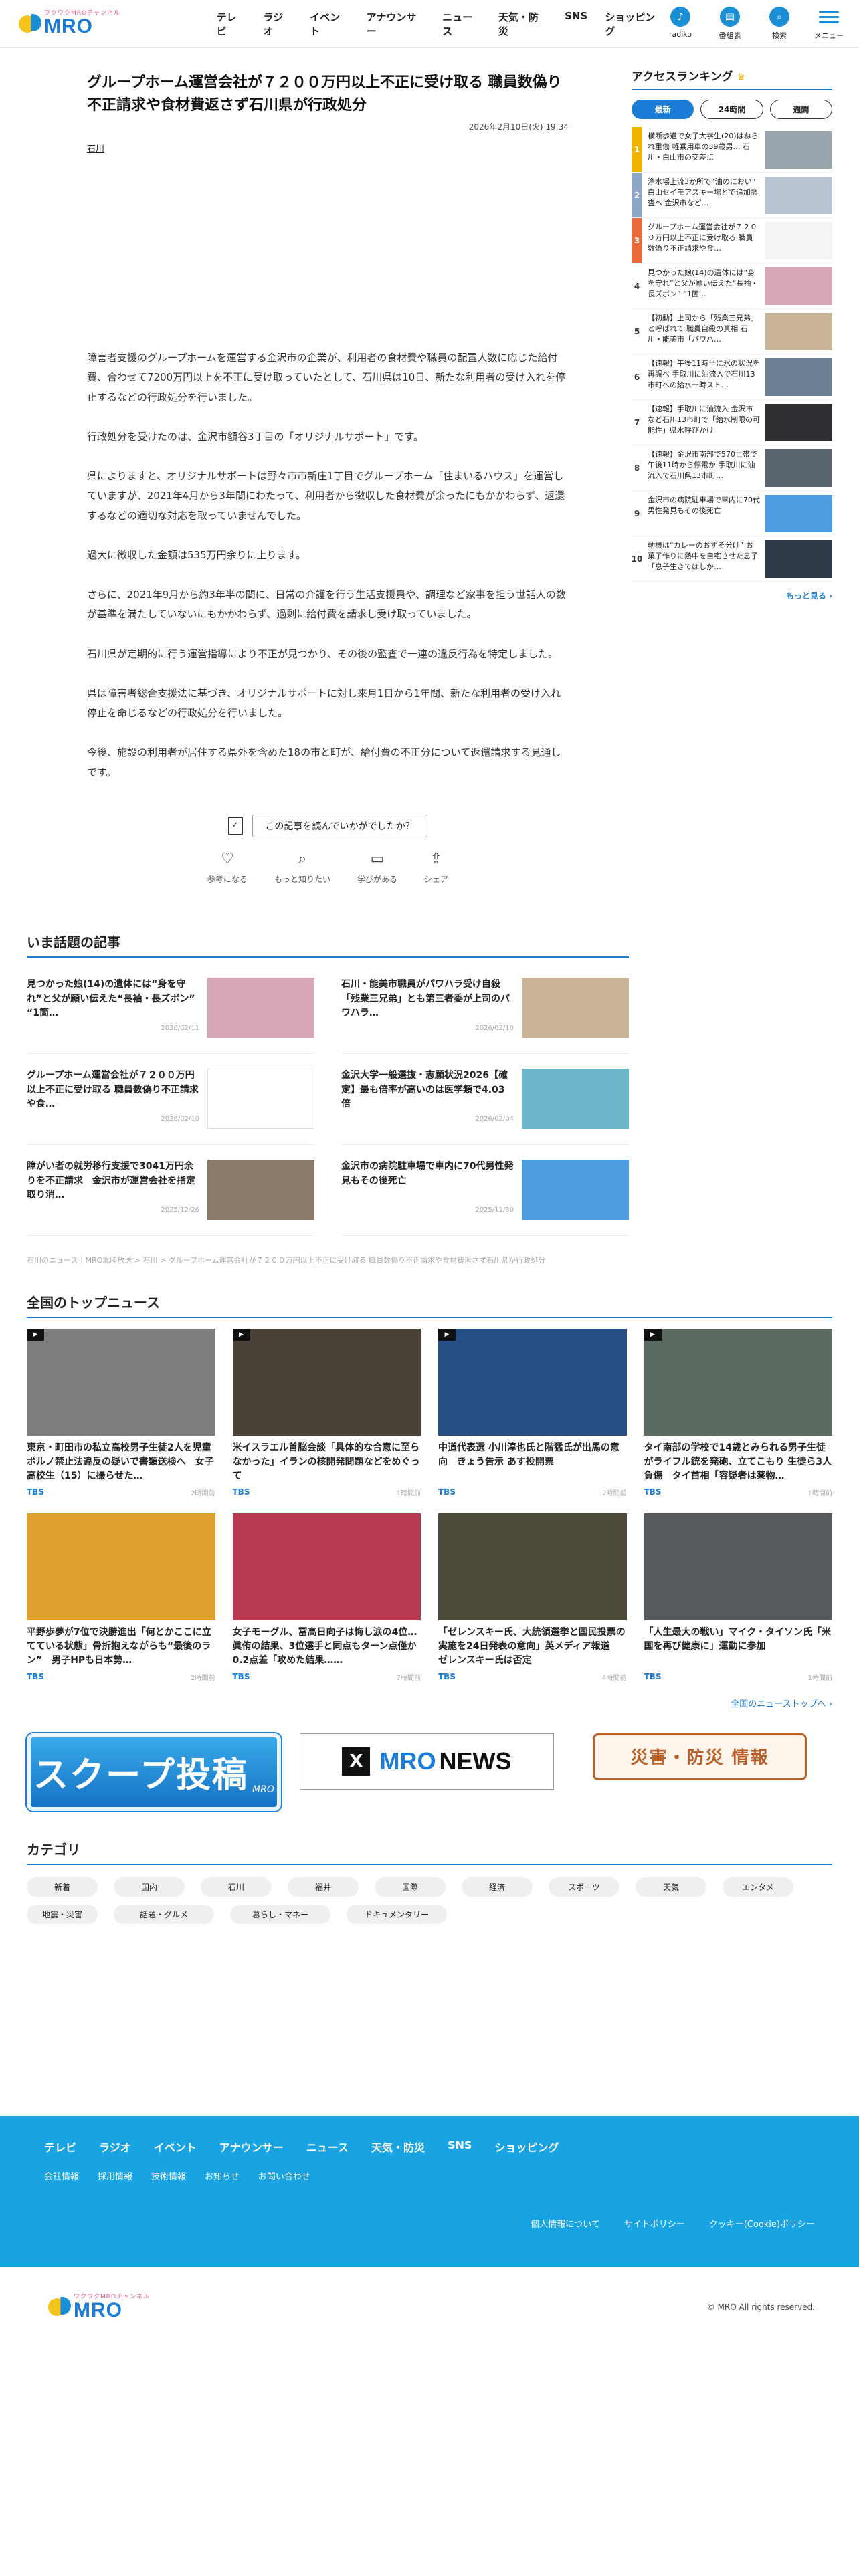  Describe the element at coordinates (135, 2308) in the screenshot. I see `footer-logo: ワクワクMROチャンネル MRO` at that location.